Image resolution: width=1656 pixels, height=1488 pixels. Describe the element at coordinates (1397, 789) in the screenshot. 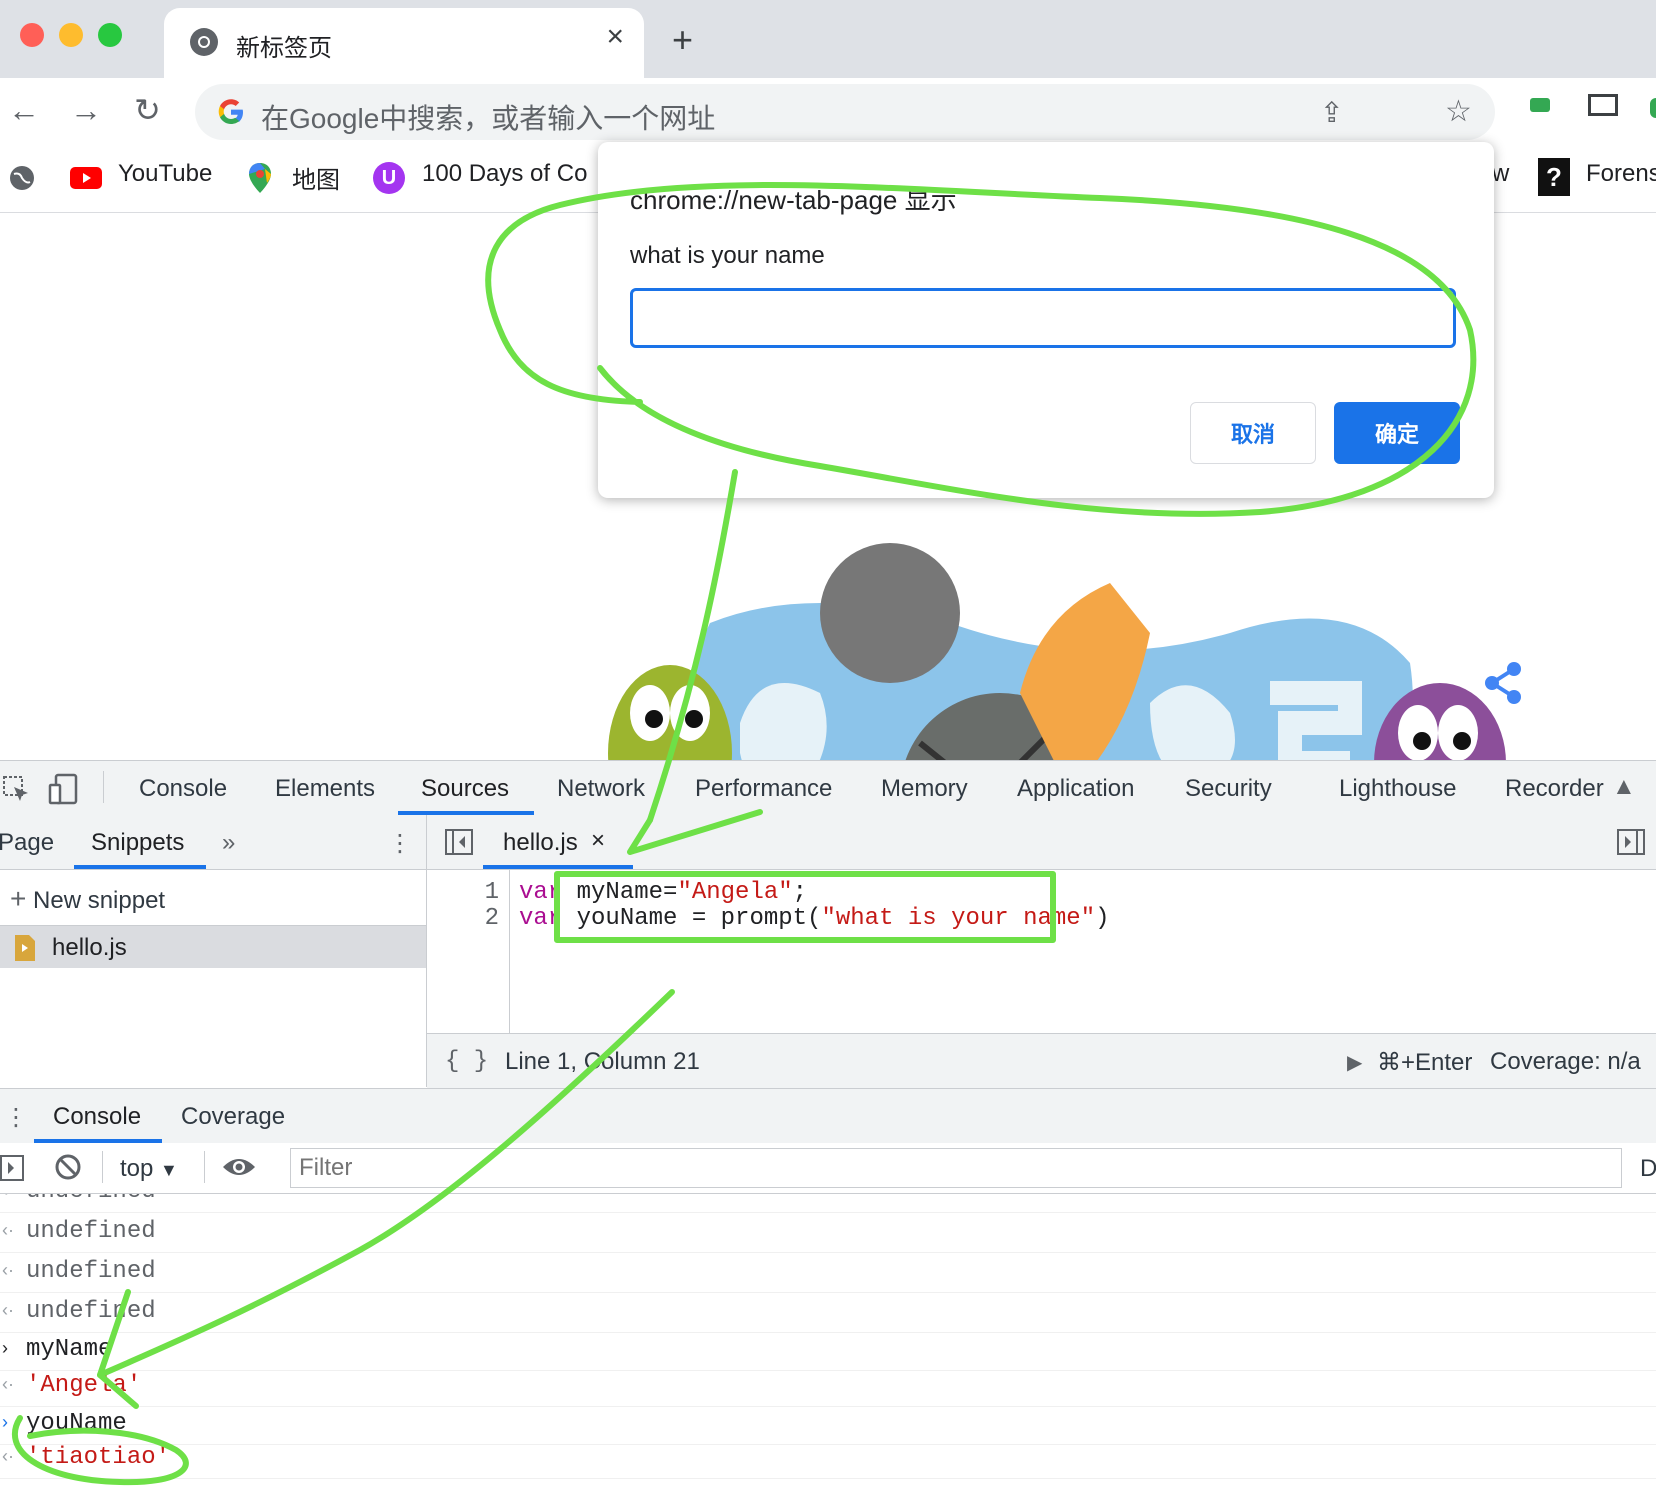

I see `tab-lighthouse: Lighthouse` at that location.